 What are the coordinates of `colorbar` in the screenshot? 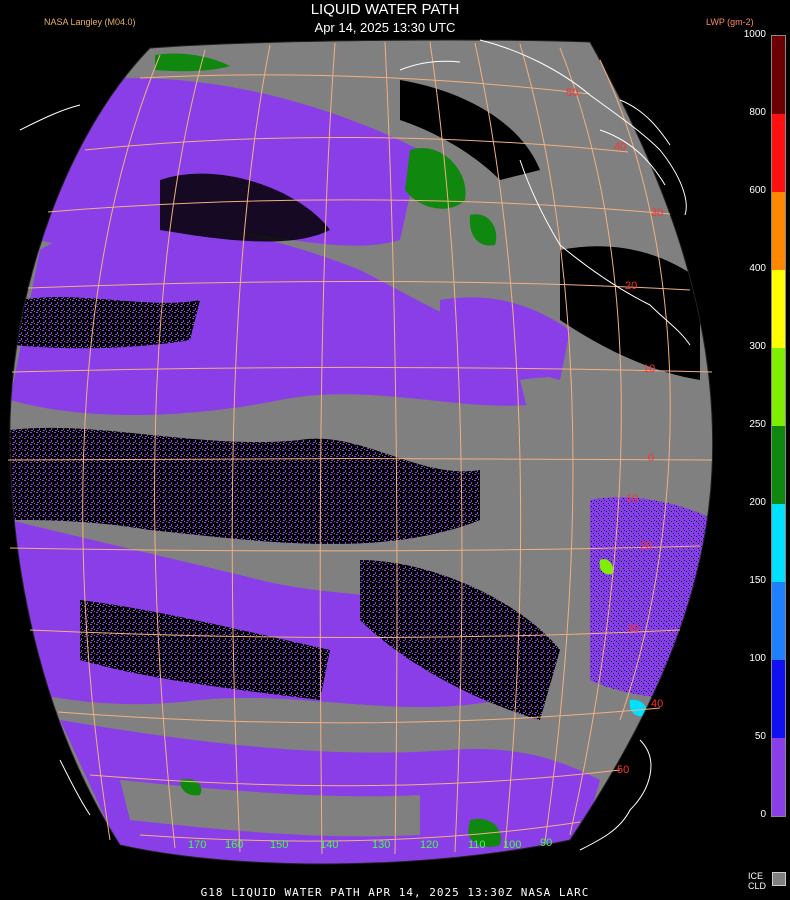 It's located at (778, 426).